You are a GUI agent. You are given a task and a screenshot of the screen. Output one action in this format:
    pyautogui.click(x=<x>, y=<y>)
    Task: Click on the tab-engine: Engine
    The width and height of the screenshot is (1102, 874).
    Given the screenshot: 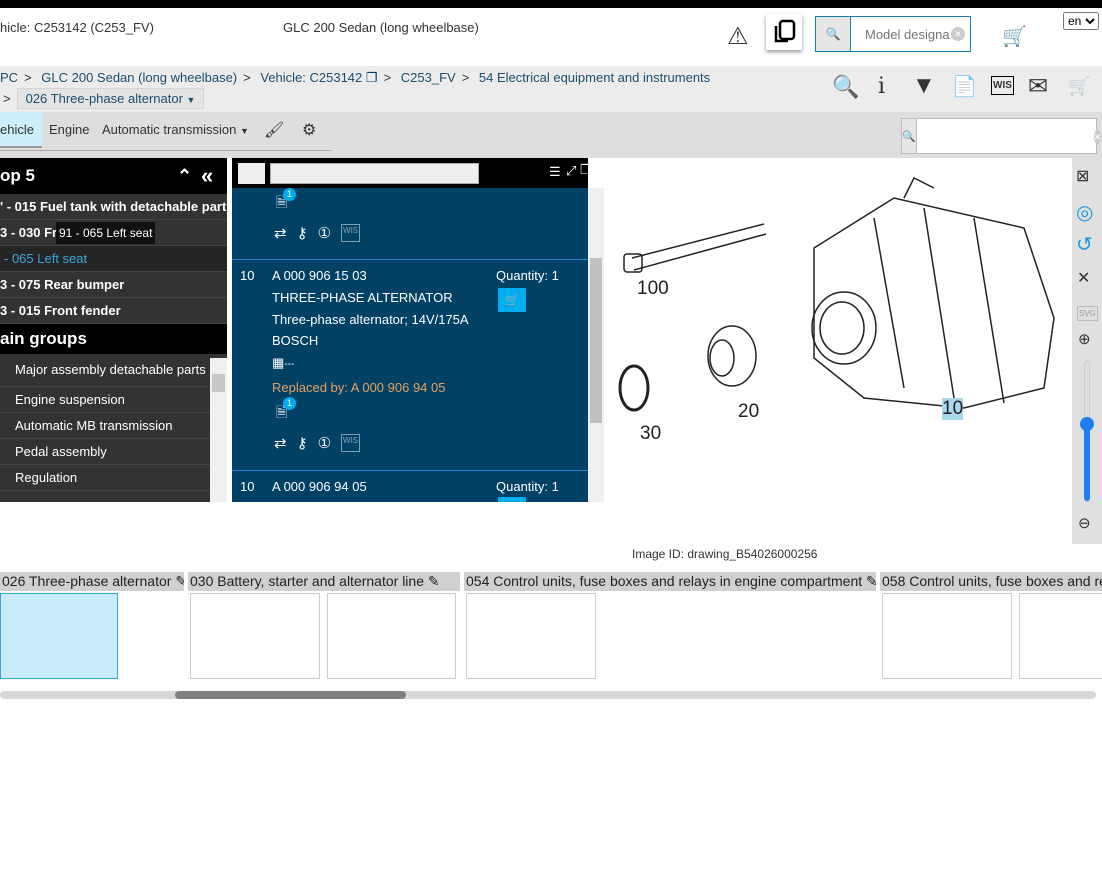 What is the action you would take?
    pyautogui.click(x=69, y=130)
    